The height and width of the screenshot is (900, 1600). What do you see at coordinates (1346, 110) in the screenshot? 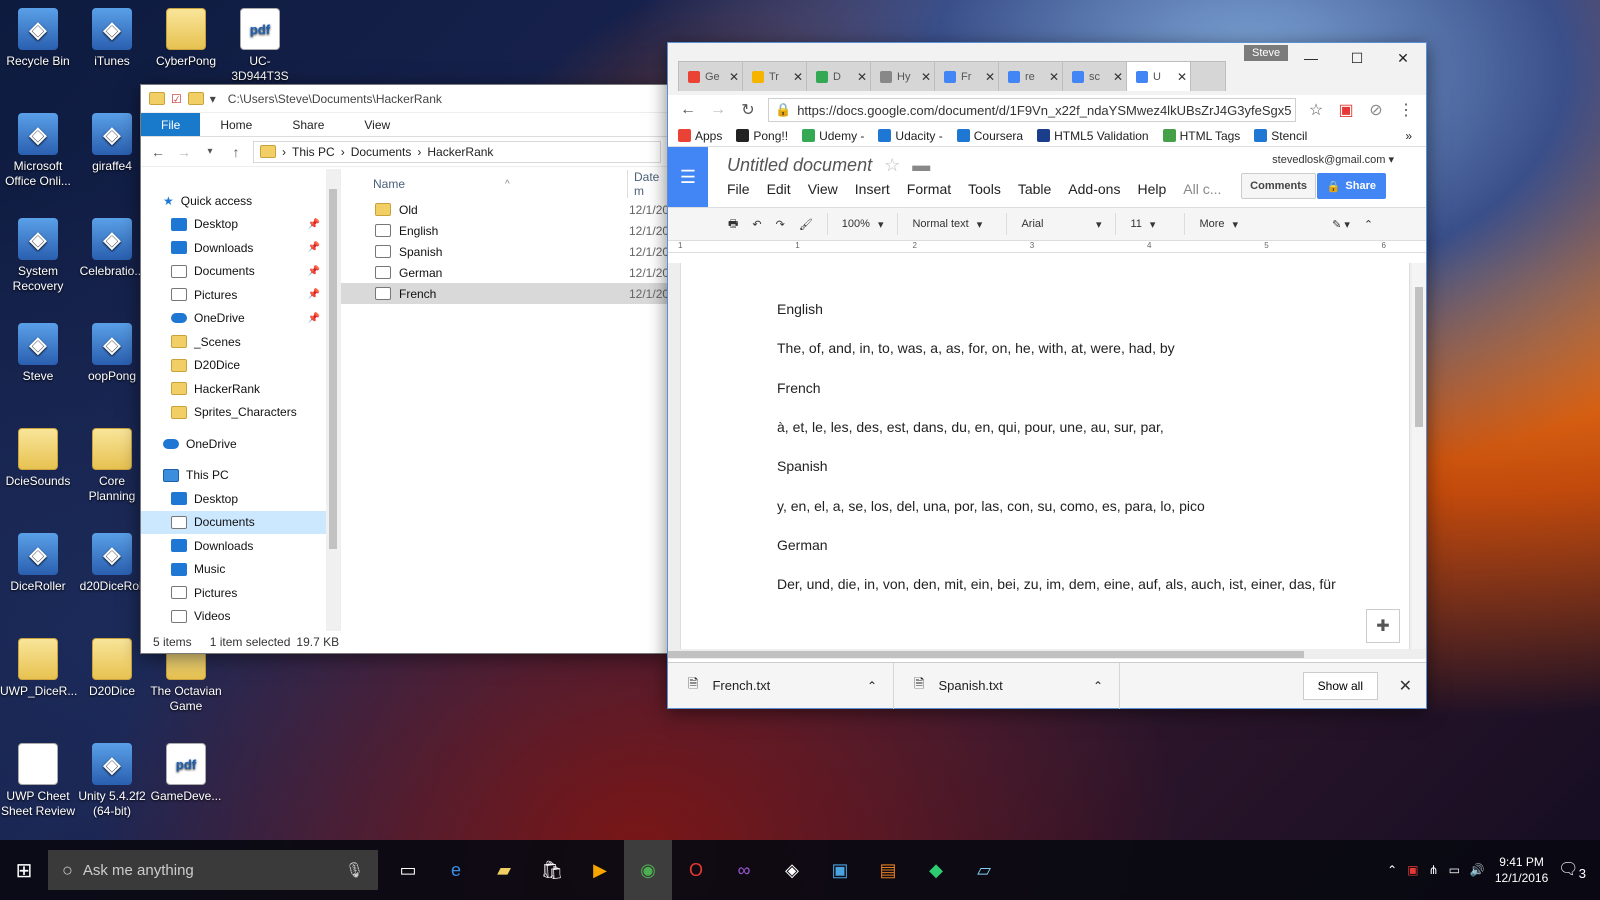
I see `extension-icon: ▣` at bounding box center [1346, 110].